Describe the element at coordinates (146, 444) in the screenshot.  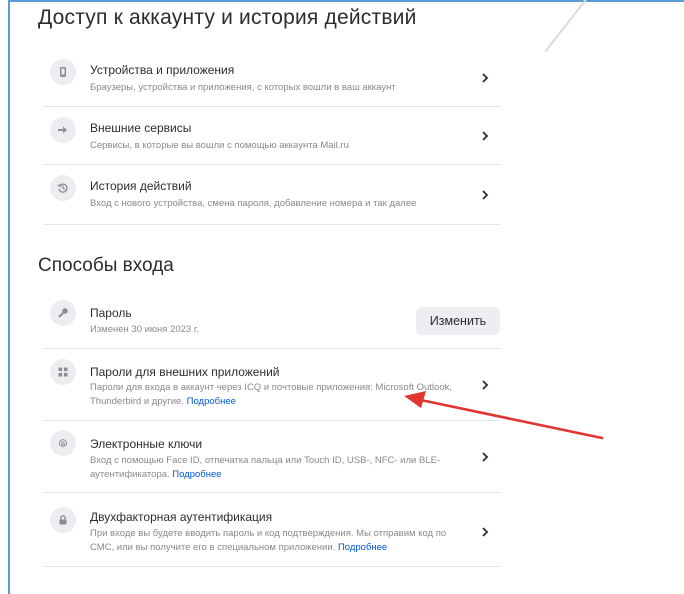
I see `row-title: Электронные ключи` at that location.